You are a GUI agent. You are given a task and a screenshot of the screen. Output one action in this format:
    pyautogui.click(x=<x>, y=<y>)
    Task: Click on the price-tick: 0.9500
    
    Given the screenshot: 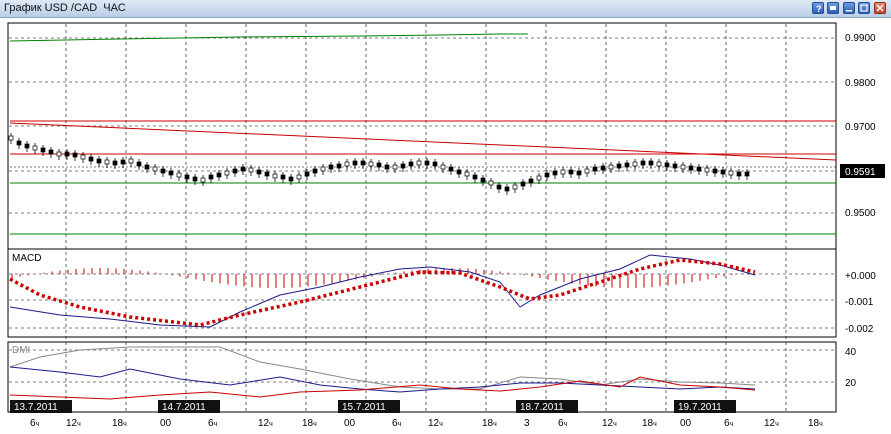 What is the action you would take?
    pyautogui.click(x=860, y=213)
    